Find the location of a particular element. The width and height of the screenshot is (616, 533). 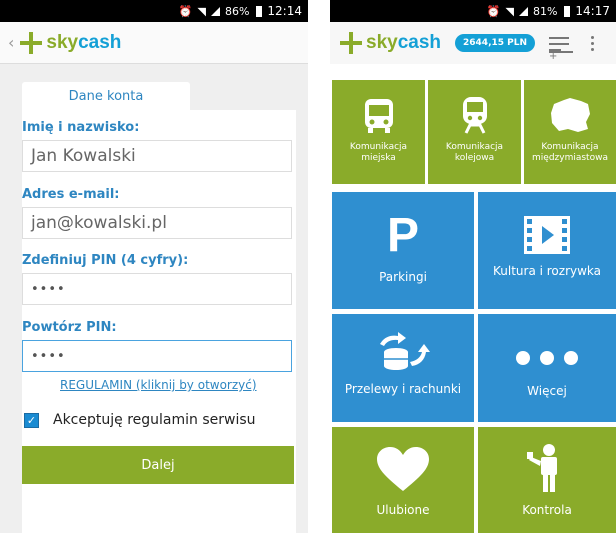

tile-culture-entertainment-label: Kultura i rozrywka is located at coordinates (547, 271).